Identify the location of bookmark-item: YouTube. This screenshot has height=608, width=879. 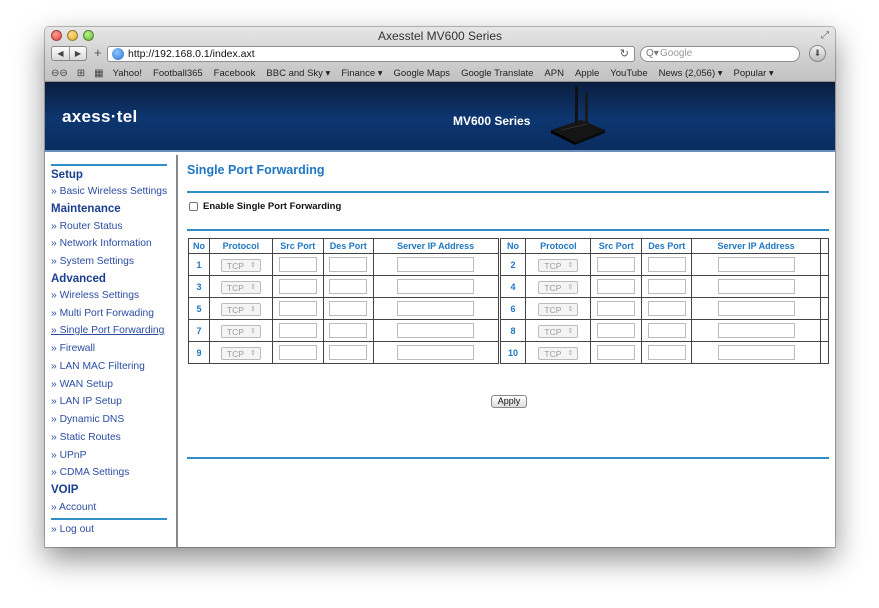
(628, 73).